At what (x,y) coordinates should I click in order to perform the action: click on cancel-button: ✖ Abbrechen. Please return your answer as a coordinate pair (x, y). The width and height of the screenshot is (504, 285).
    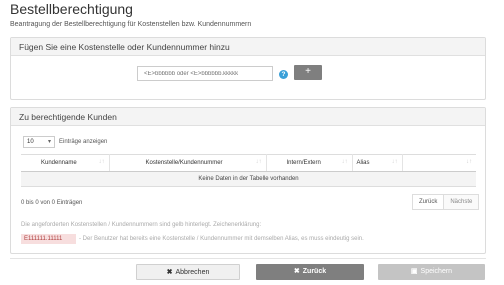
    Looking at the image, I should click on (188, 272).